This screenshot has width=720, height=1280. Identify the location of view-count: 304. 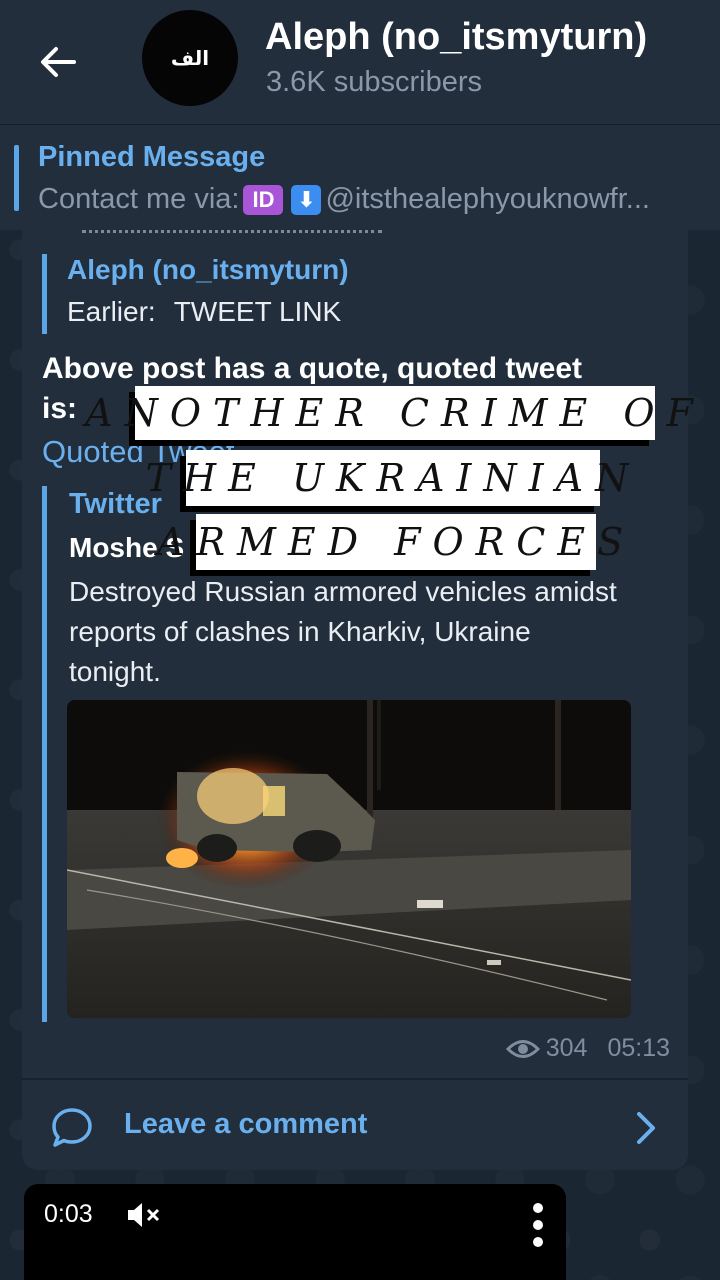
(566, 1048).